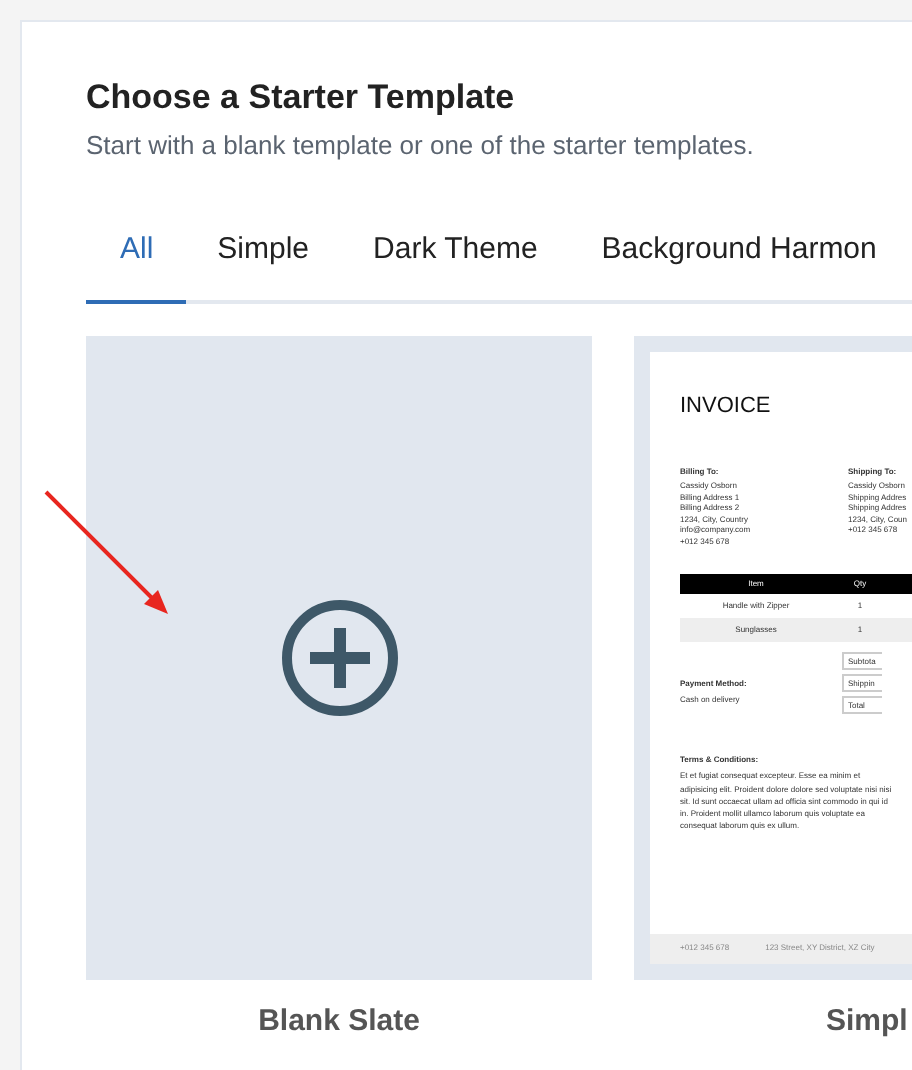 Image resolution: width=912 pixels, height=1070 pixels. Describe the element at coordinates (726, 405) in the screenshot. I see `invoice-title: INVOICE` at that location.